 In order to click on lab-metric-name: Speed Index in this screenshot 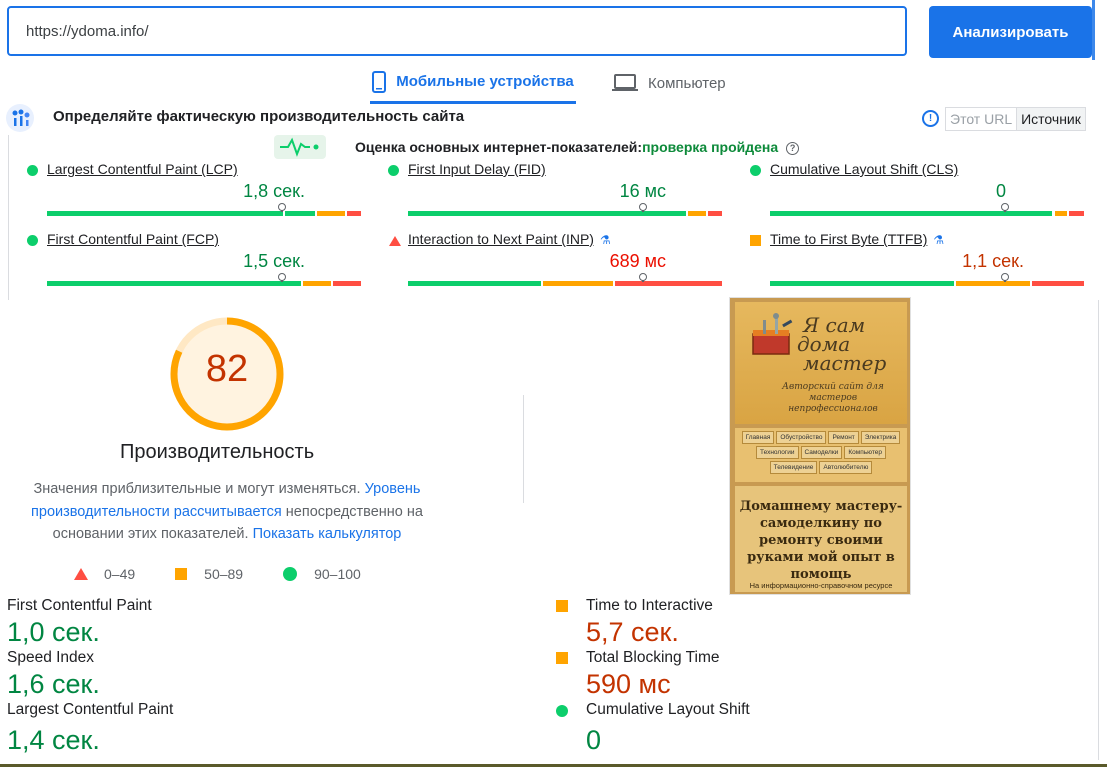, I will do `click(51, 657)`.